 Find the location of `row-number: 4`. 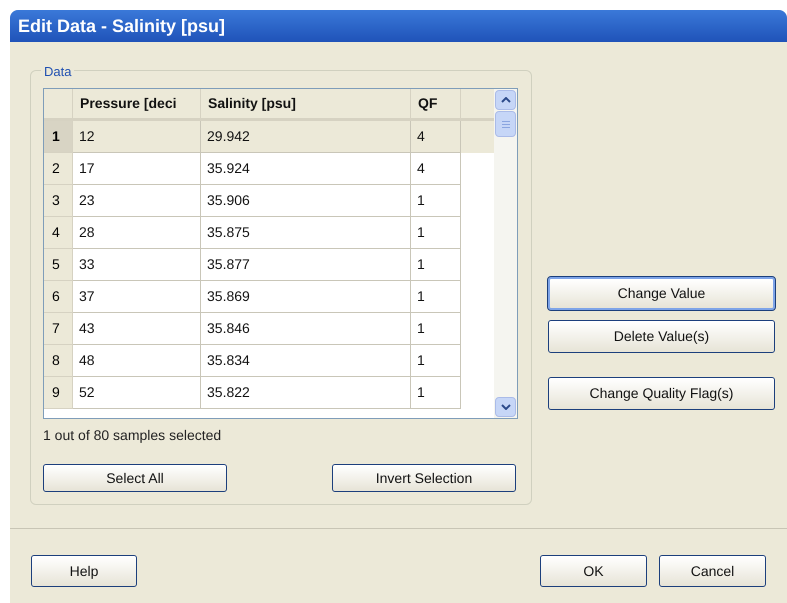

row-number: 4 is located at coordinates (58, 233).